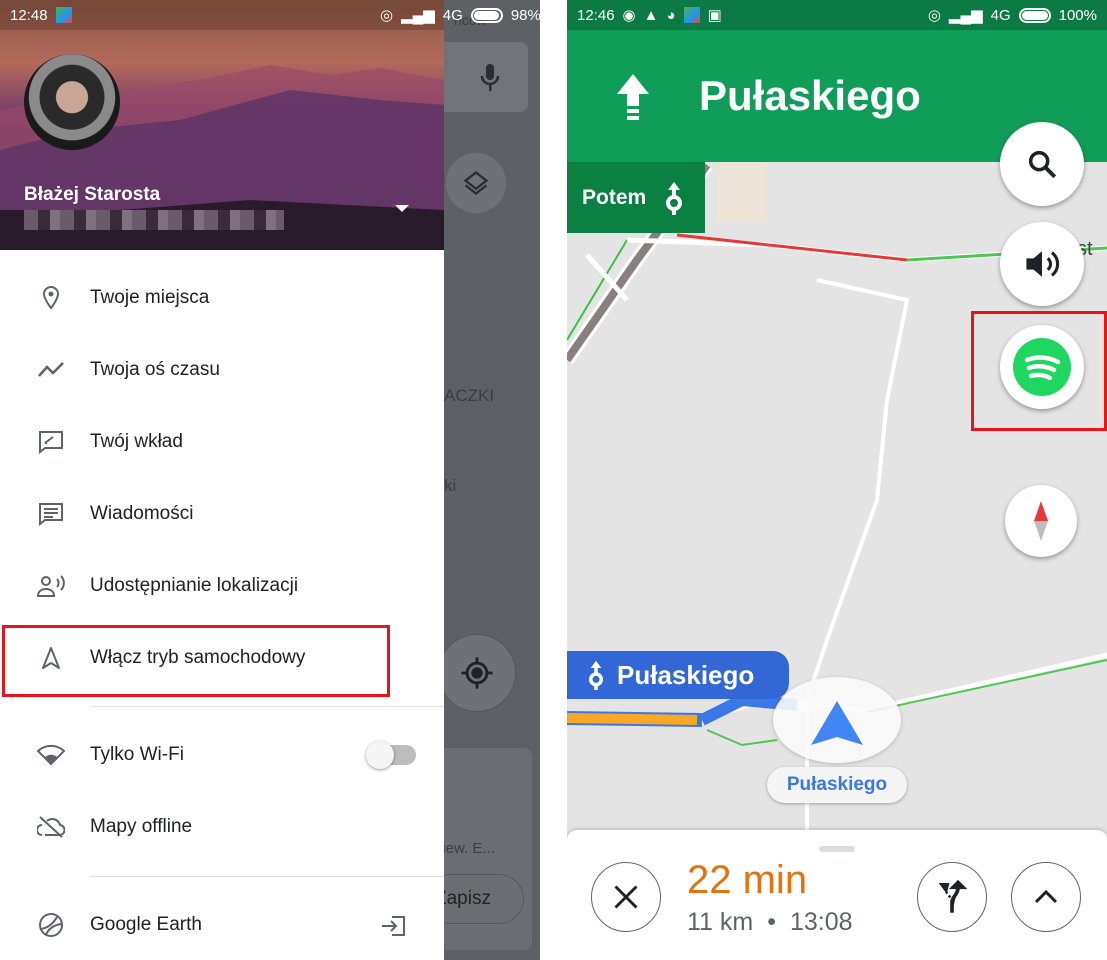 This screenshot has height=960, width=1107. Describe the element at coordinates (146, 924) in the screenshot. I see `menu-label: Google Earth` at that location.